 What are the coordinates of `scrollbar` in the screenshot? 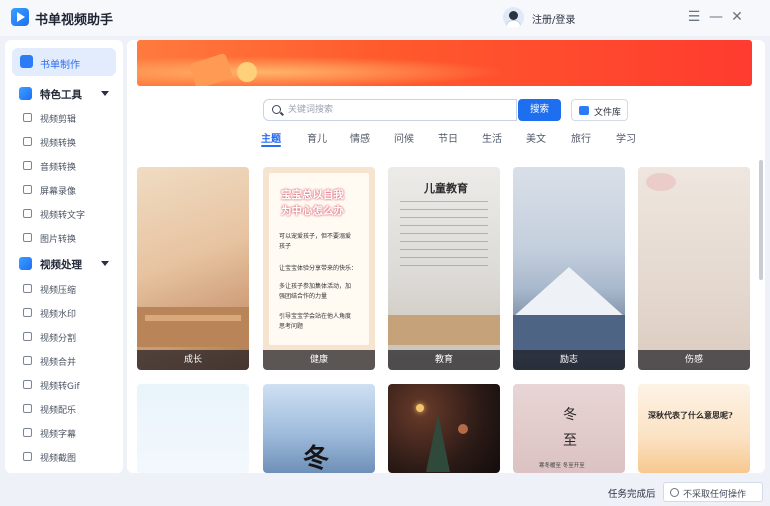 It's located at (761, 220).